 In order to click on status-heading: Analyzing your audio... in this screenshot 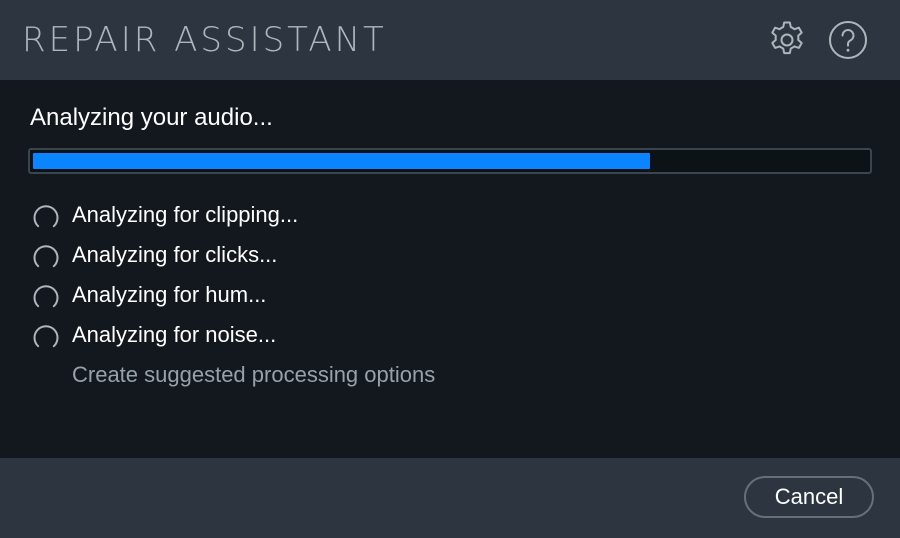, I will do `click(151, 117)`.